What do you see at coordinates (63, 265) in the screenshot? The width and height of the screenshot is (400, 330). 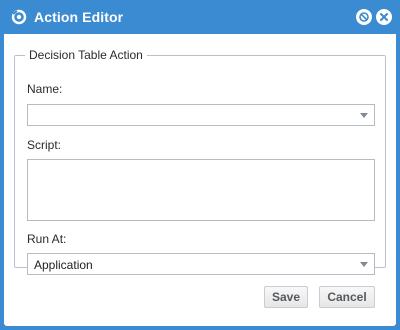 I see `run-at-value: Application` at bounding box center [63, 265].